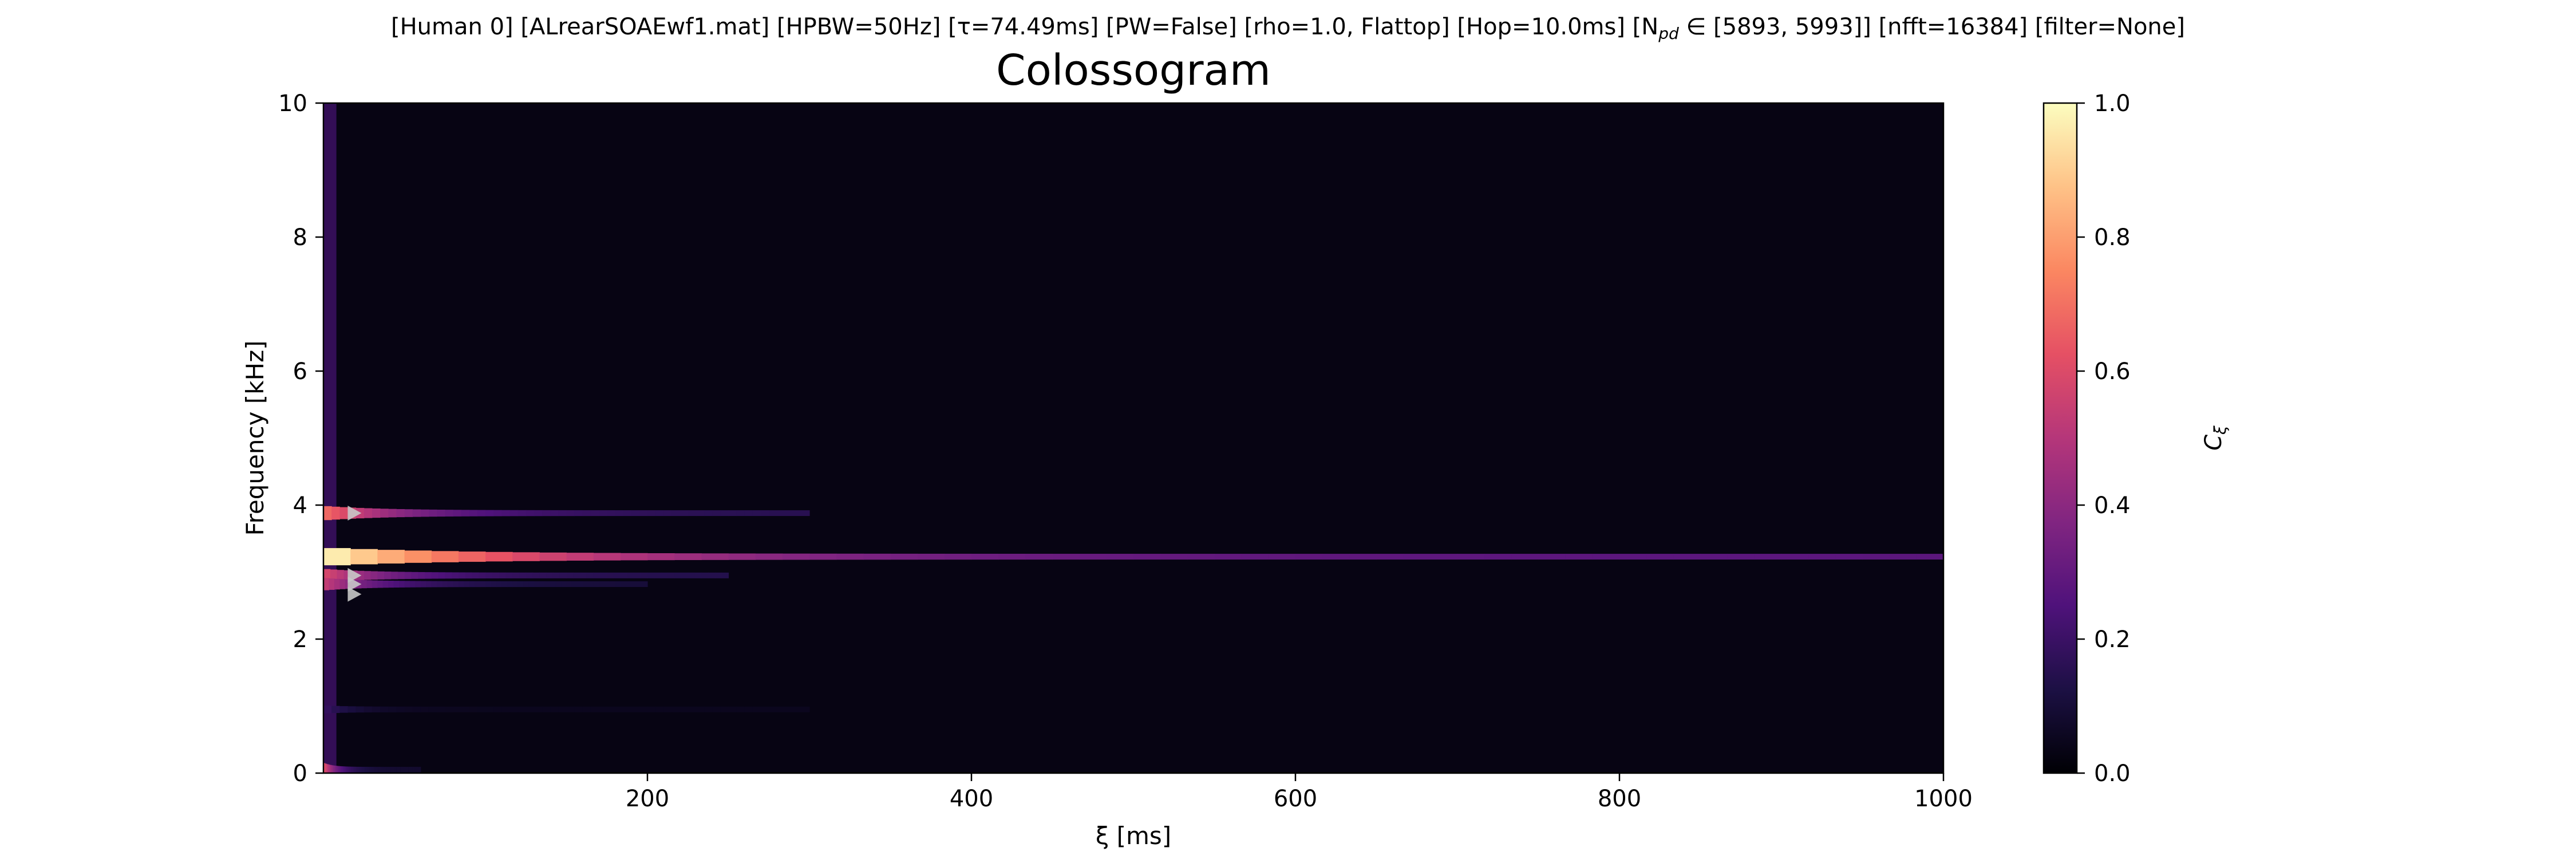 Image resolution: width=2576 pixels, height=859 pixels. Describe the element at coordinates (1943, 799) in the screenshot. I see `x-tick-label: 1000` at that location.